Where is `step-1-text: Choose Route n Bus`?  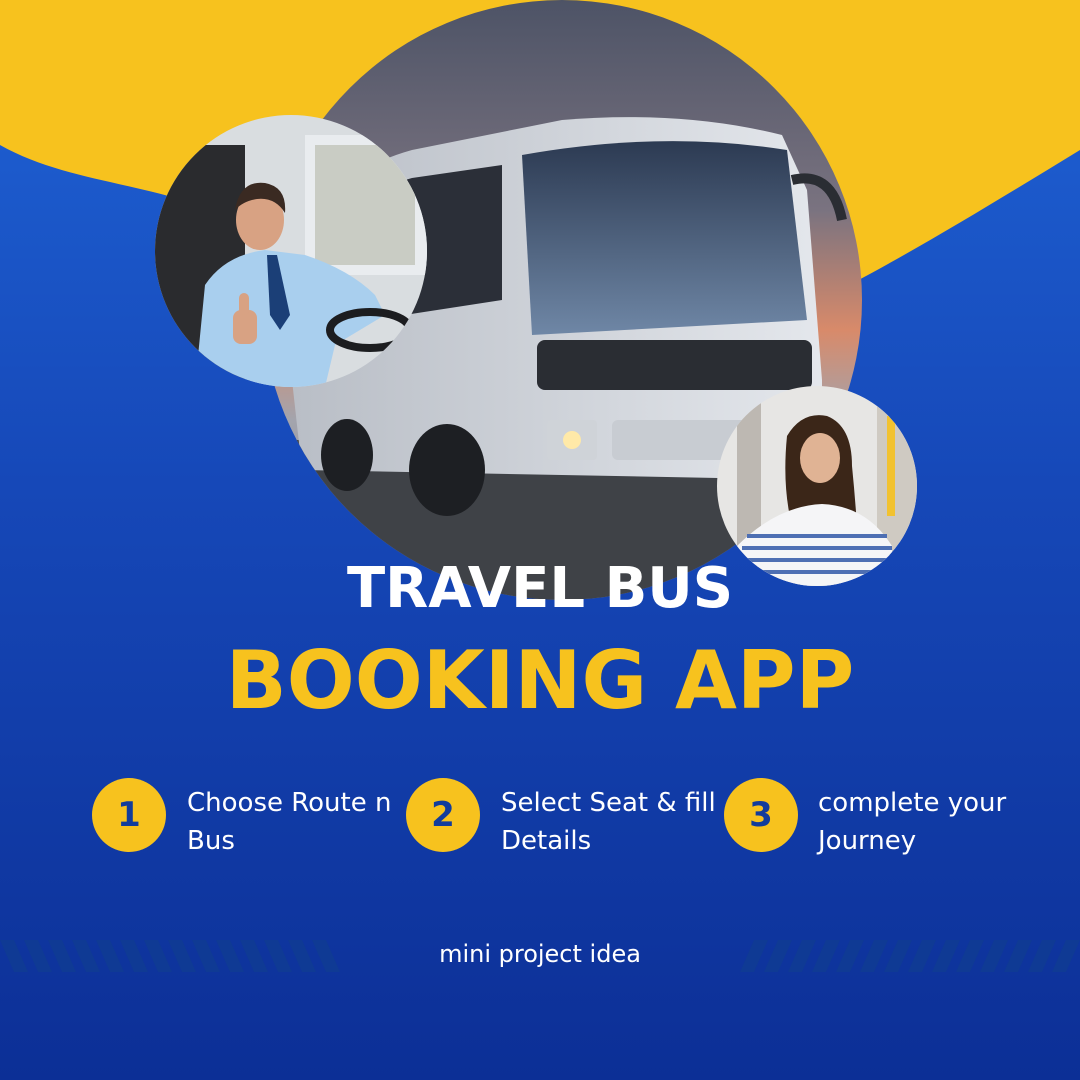 step-1-text: Choose Route n Bus is located at coordinates (289, 822).